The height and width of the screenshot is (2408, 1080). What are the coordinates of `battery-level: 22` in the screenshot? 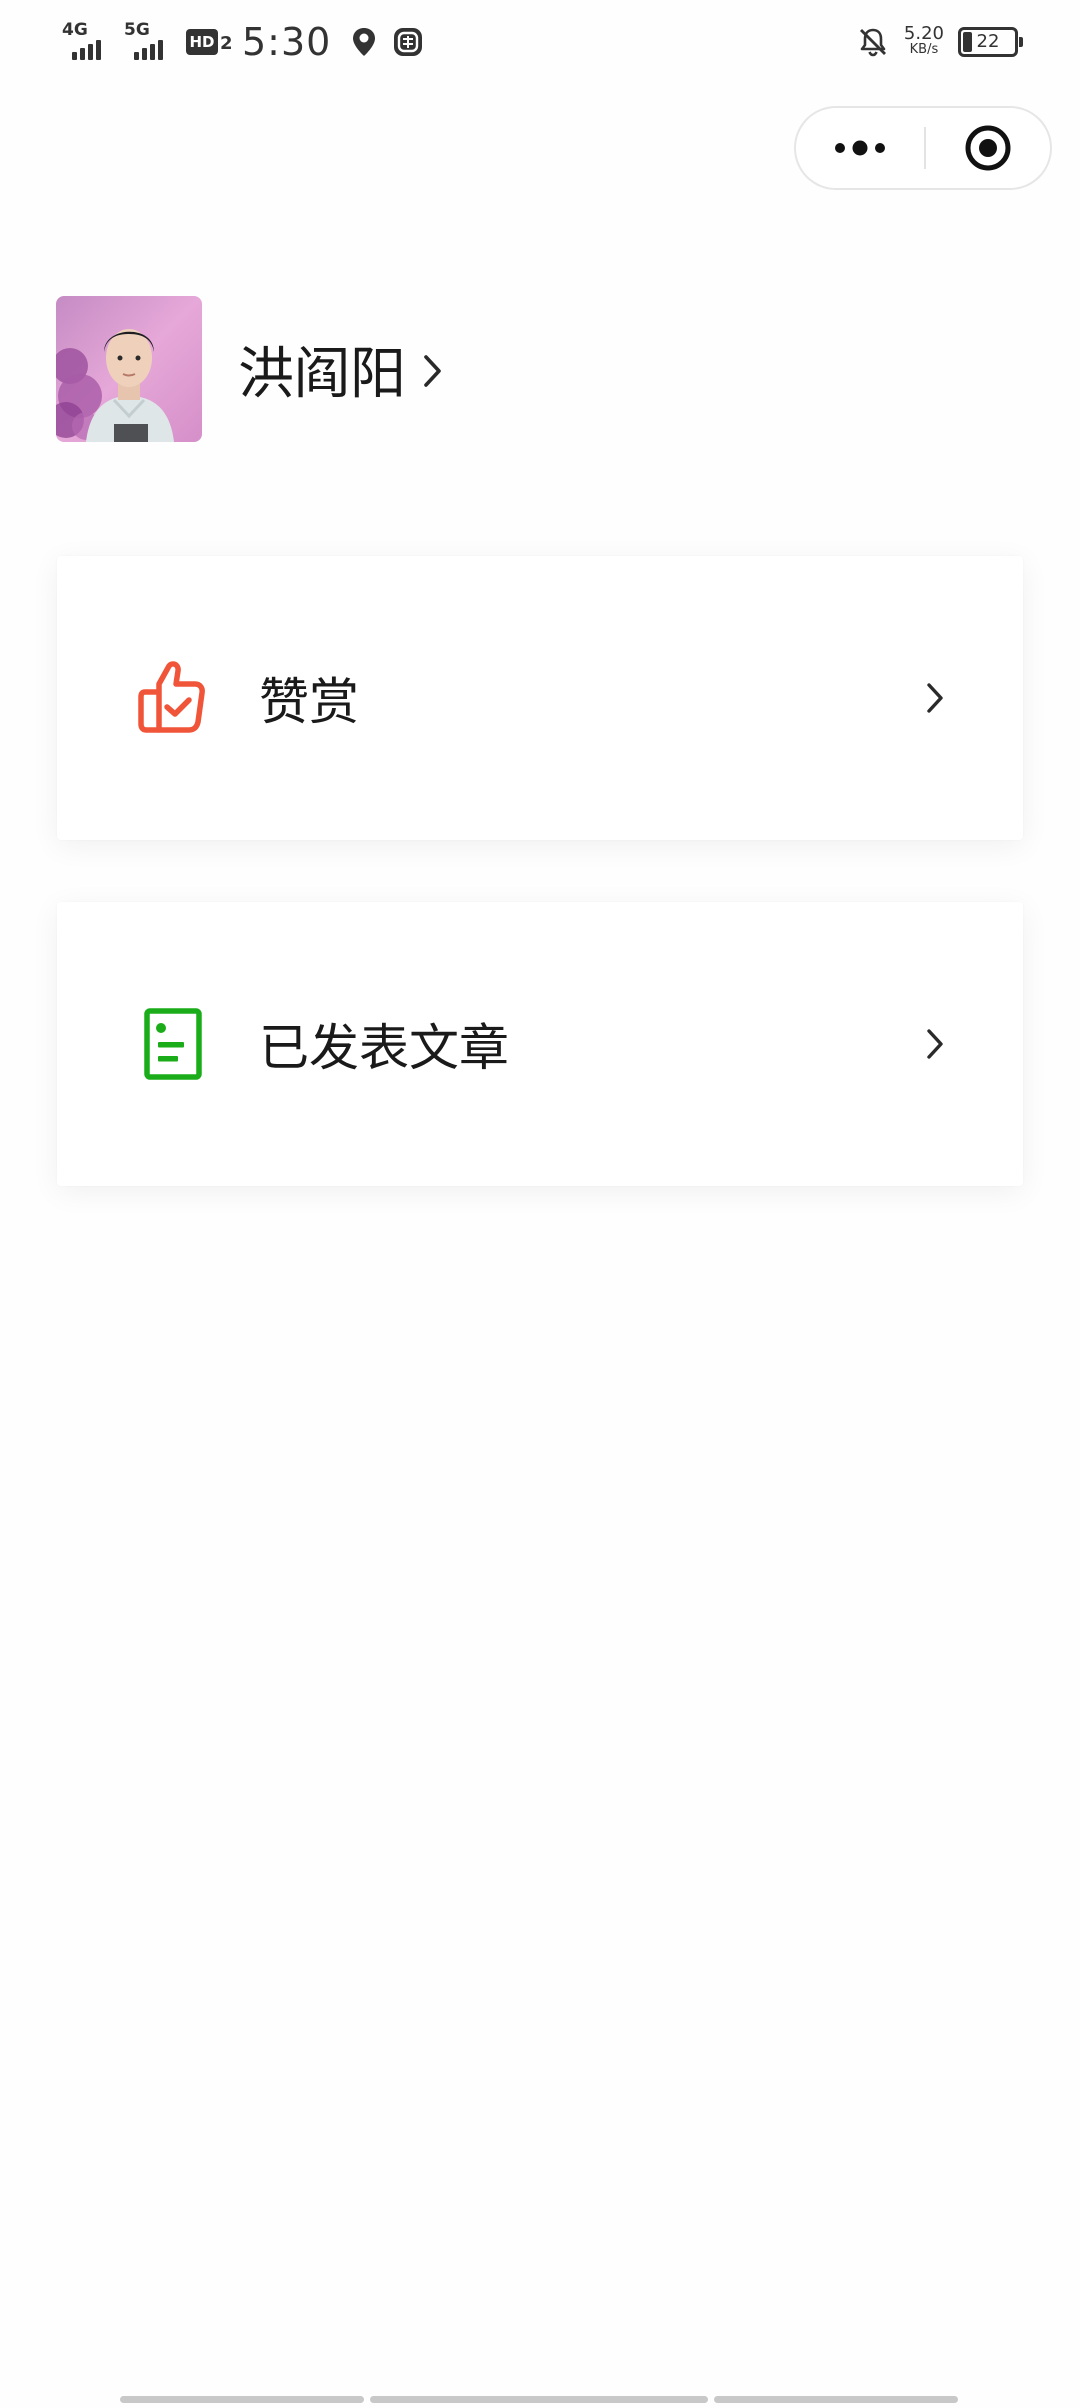 It's located at (988, 41).